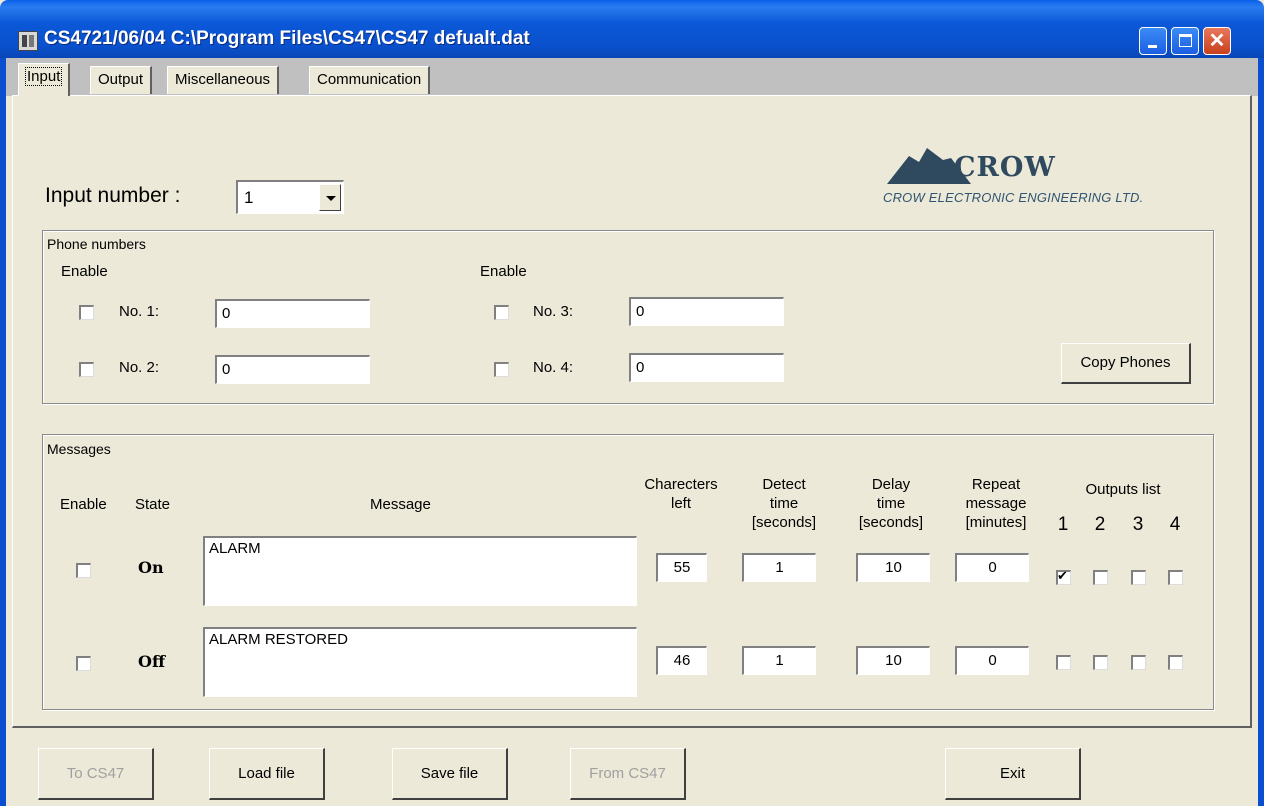  What do you see at coordinates (1013, 774) in the screenshot?
I see `exit-button: Exit` at bounding box center [1013, 774].